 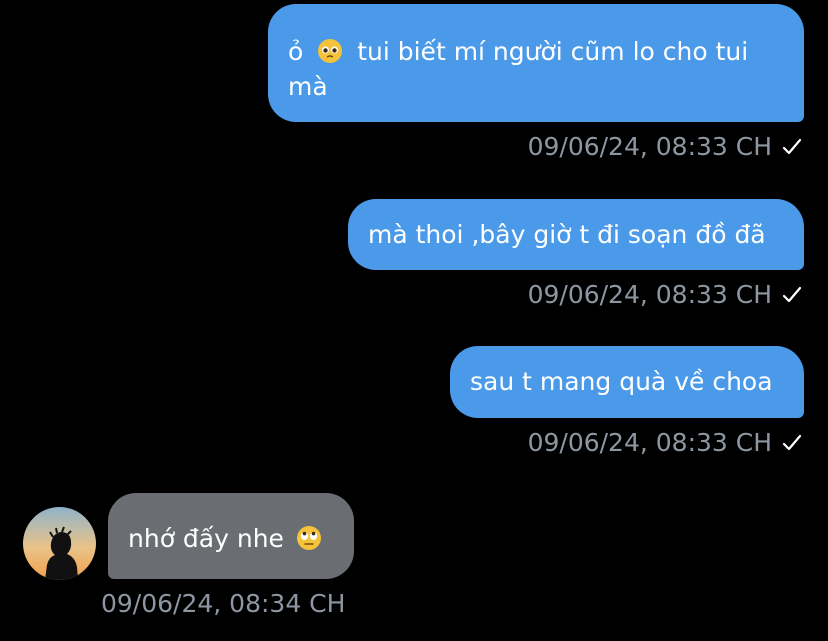 I want to click on avatar, so click(x=59, y=543).